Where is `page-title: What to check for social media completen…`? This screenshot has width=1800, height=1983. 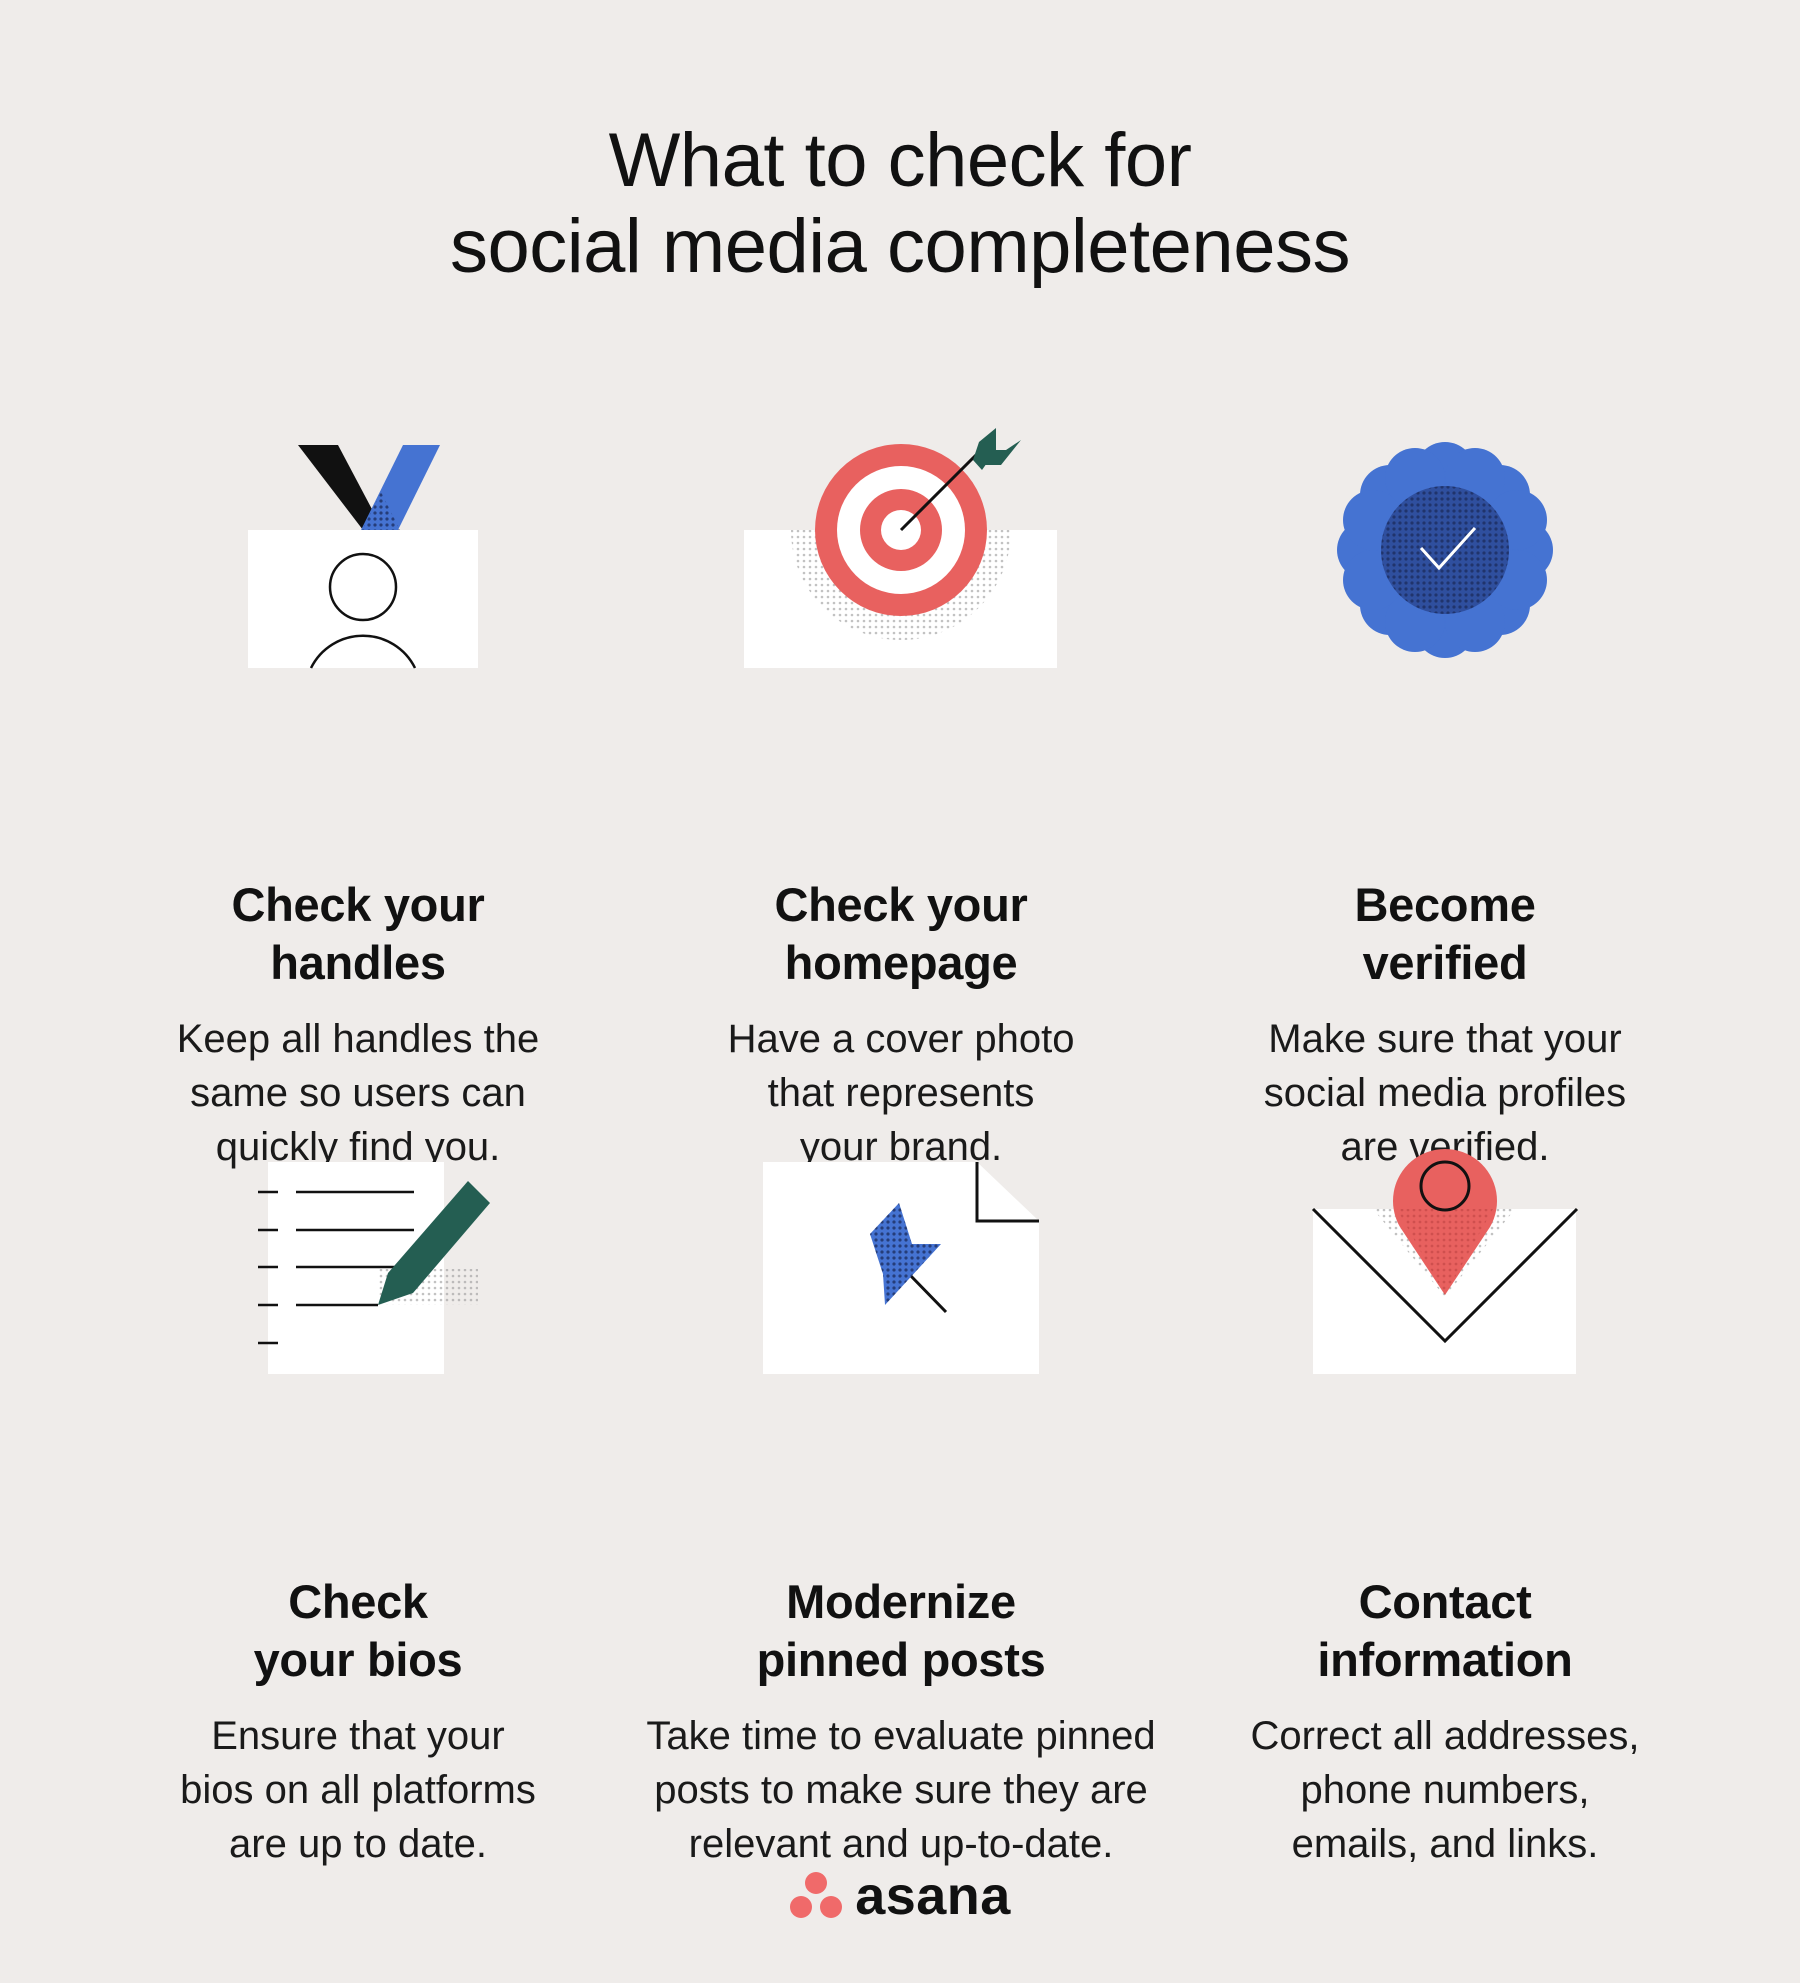 page-title: What to check for social media completen… is located at coordinates (900, 204).